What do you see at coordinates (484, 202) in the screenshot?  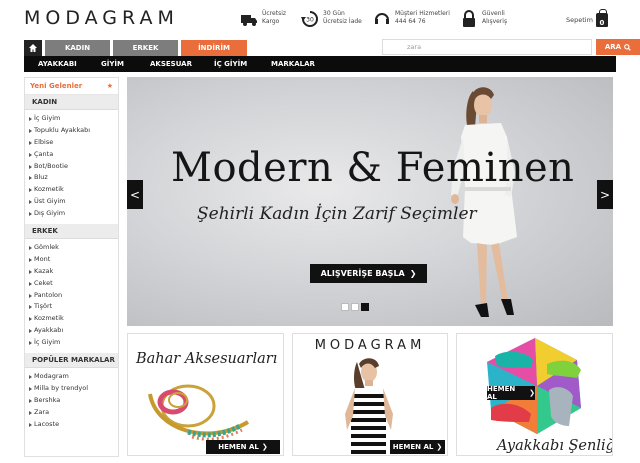 I see `hero-model-image` at bounding box center [484, 202].